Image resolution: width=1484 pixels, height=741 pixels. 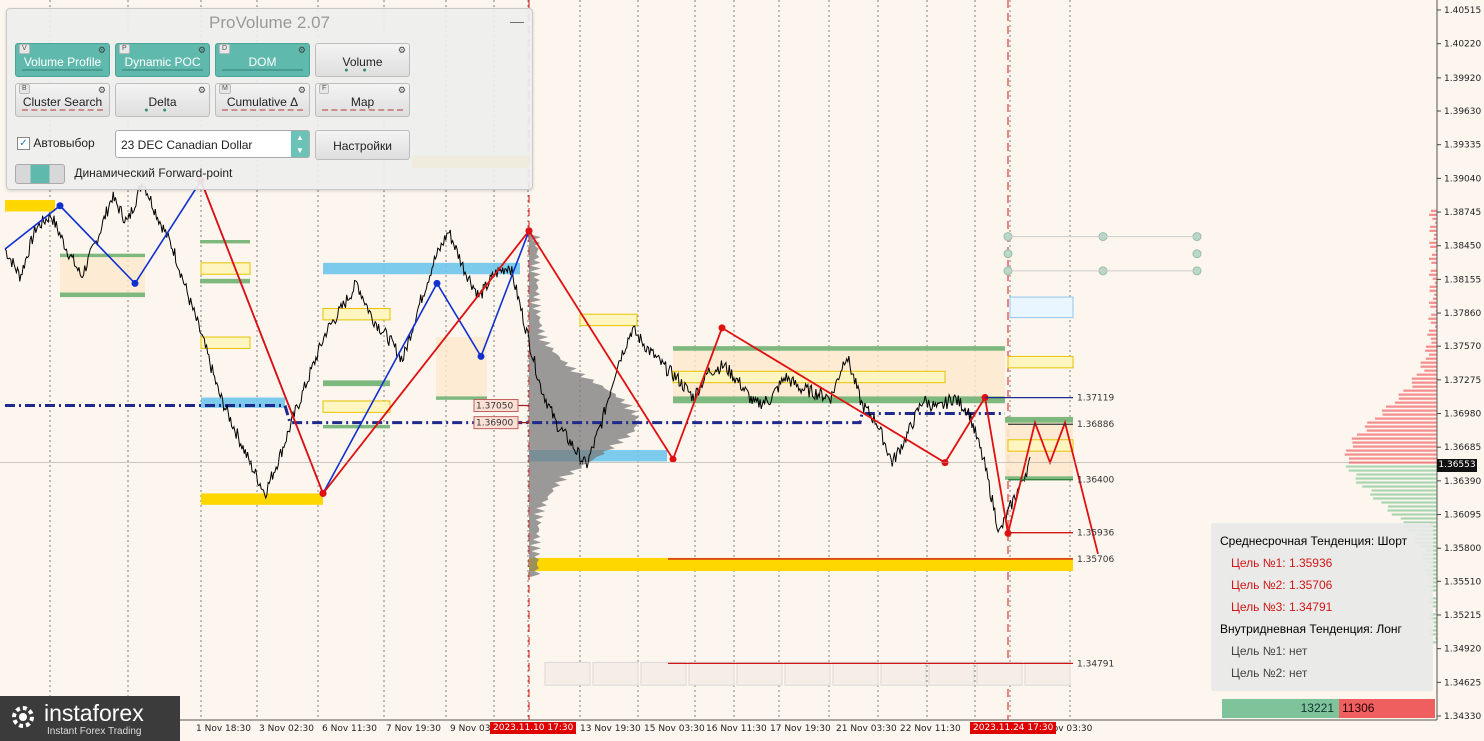 What do you see at coordinates (494, 424) in the screenshot?
I see `target-level-label: 1.36900` at bounding box center [494, 424].